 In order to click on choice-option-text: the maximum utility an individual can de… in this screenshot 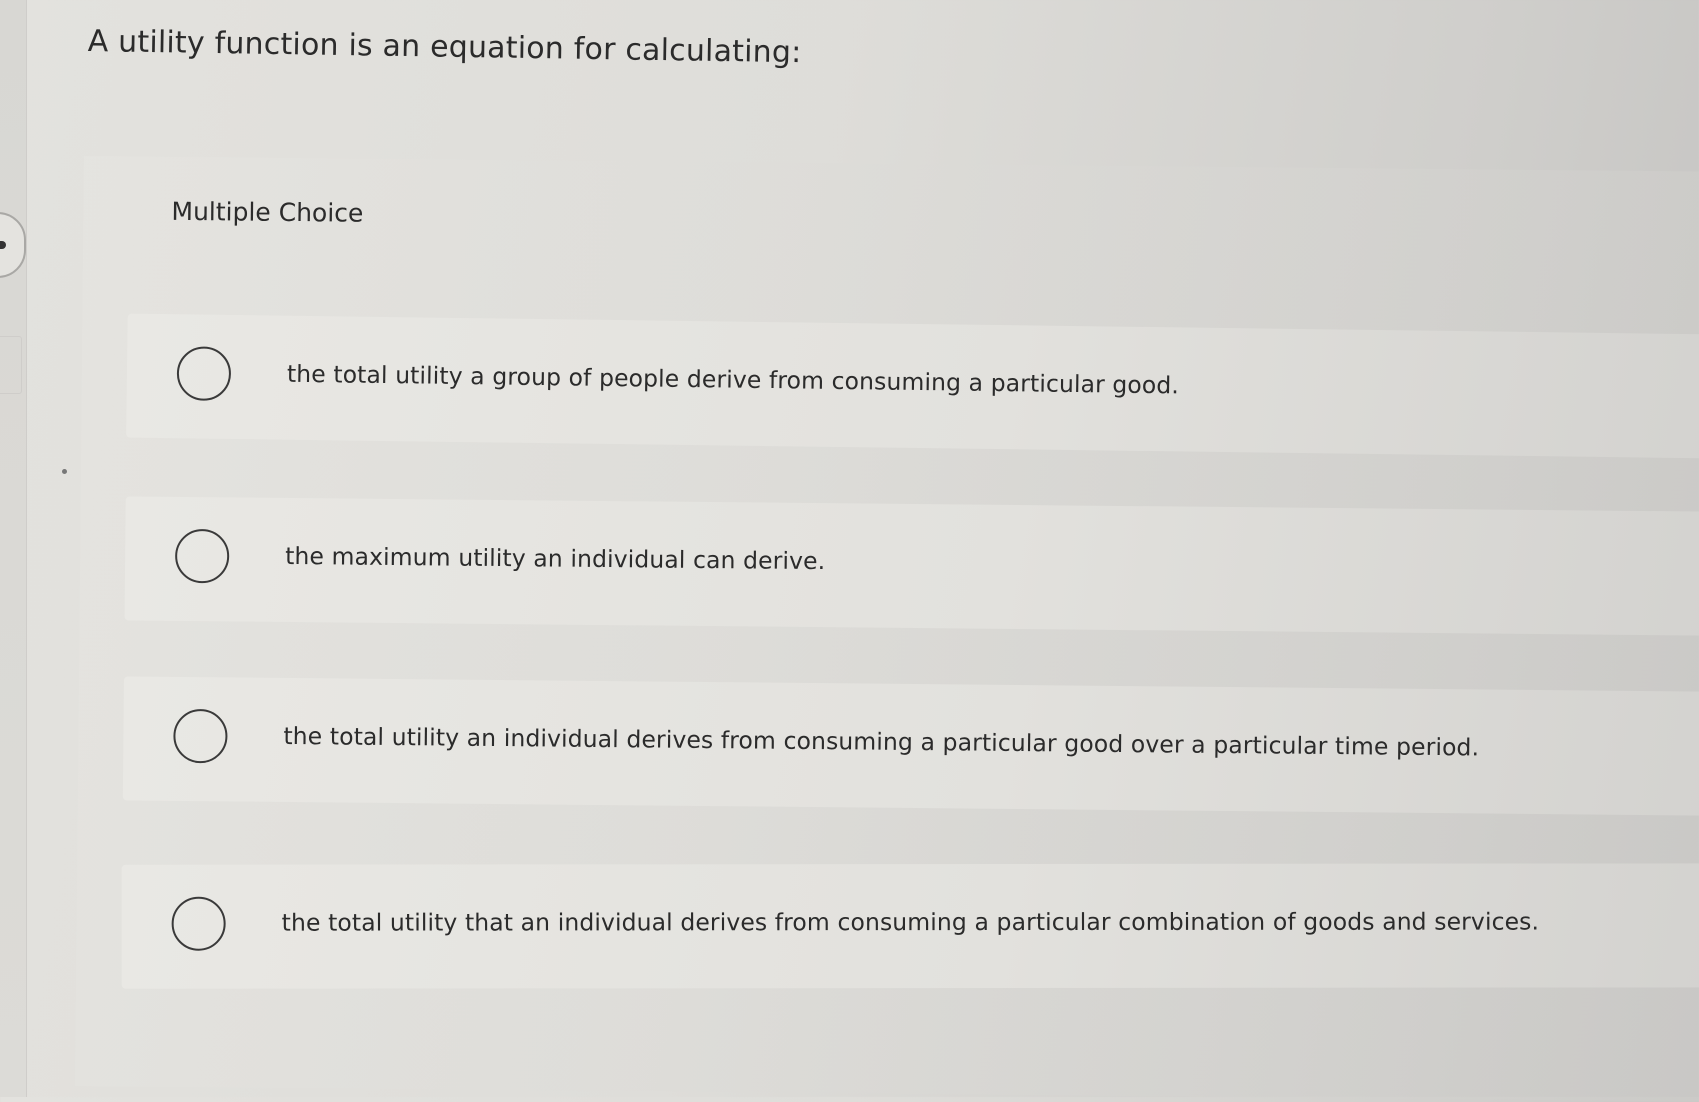, I will do `click(555, 558)`.